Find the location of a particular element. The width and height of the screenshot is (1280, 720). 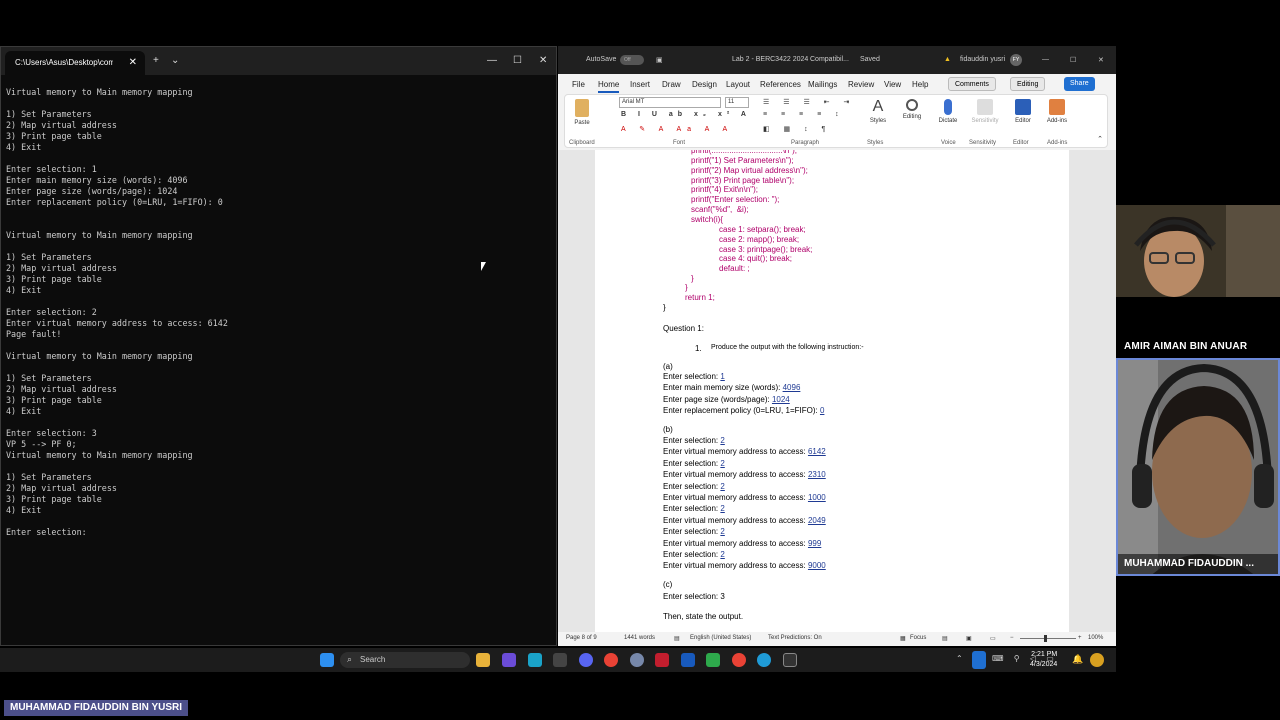

start-icon is located at coordinates (327, 660).